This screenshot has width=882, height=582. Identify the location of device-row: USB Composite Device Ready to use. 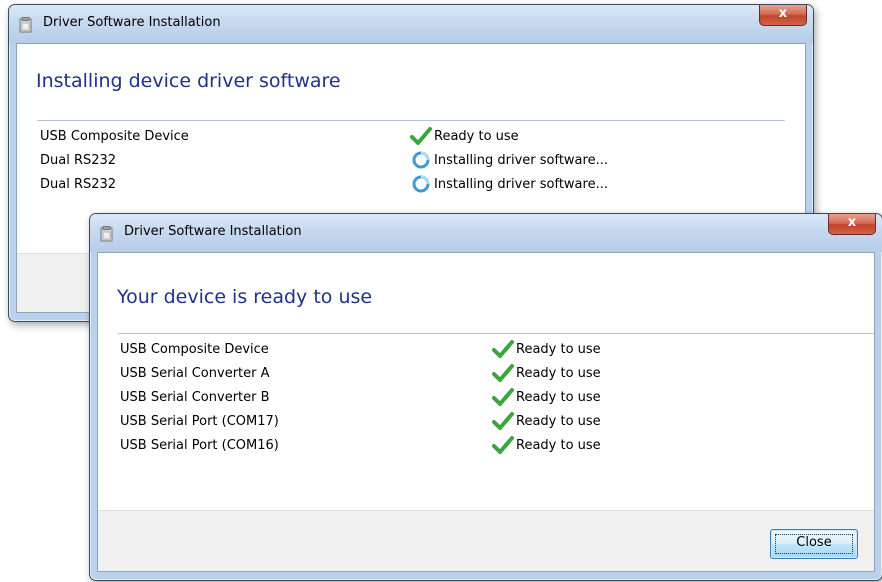
(490, 353).